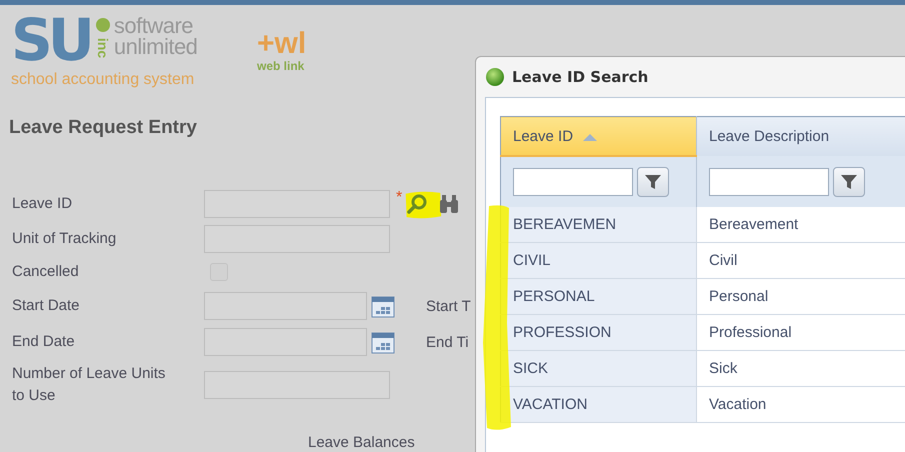 The height and width of the screenshot is (452, 905). I want to click on logo-name: software, so click(154, 25).